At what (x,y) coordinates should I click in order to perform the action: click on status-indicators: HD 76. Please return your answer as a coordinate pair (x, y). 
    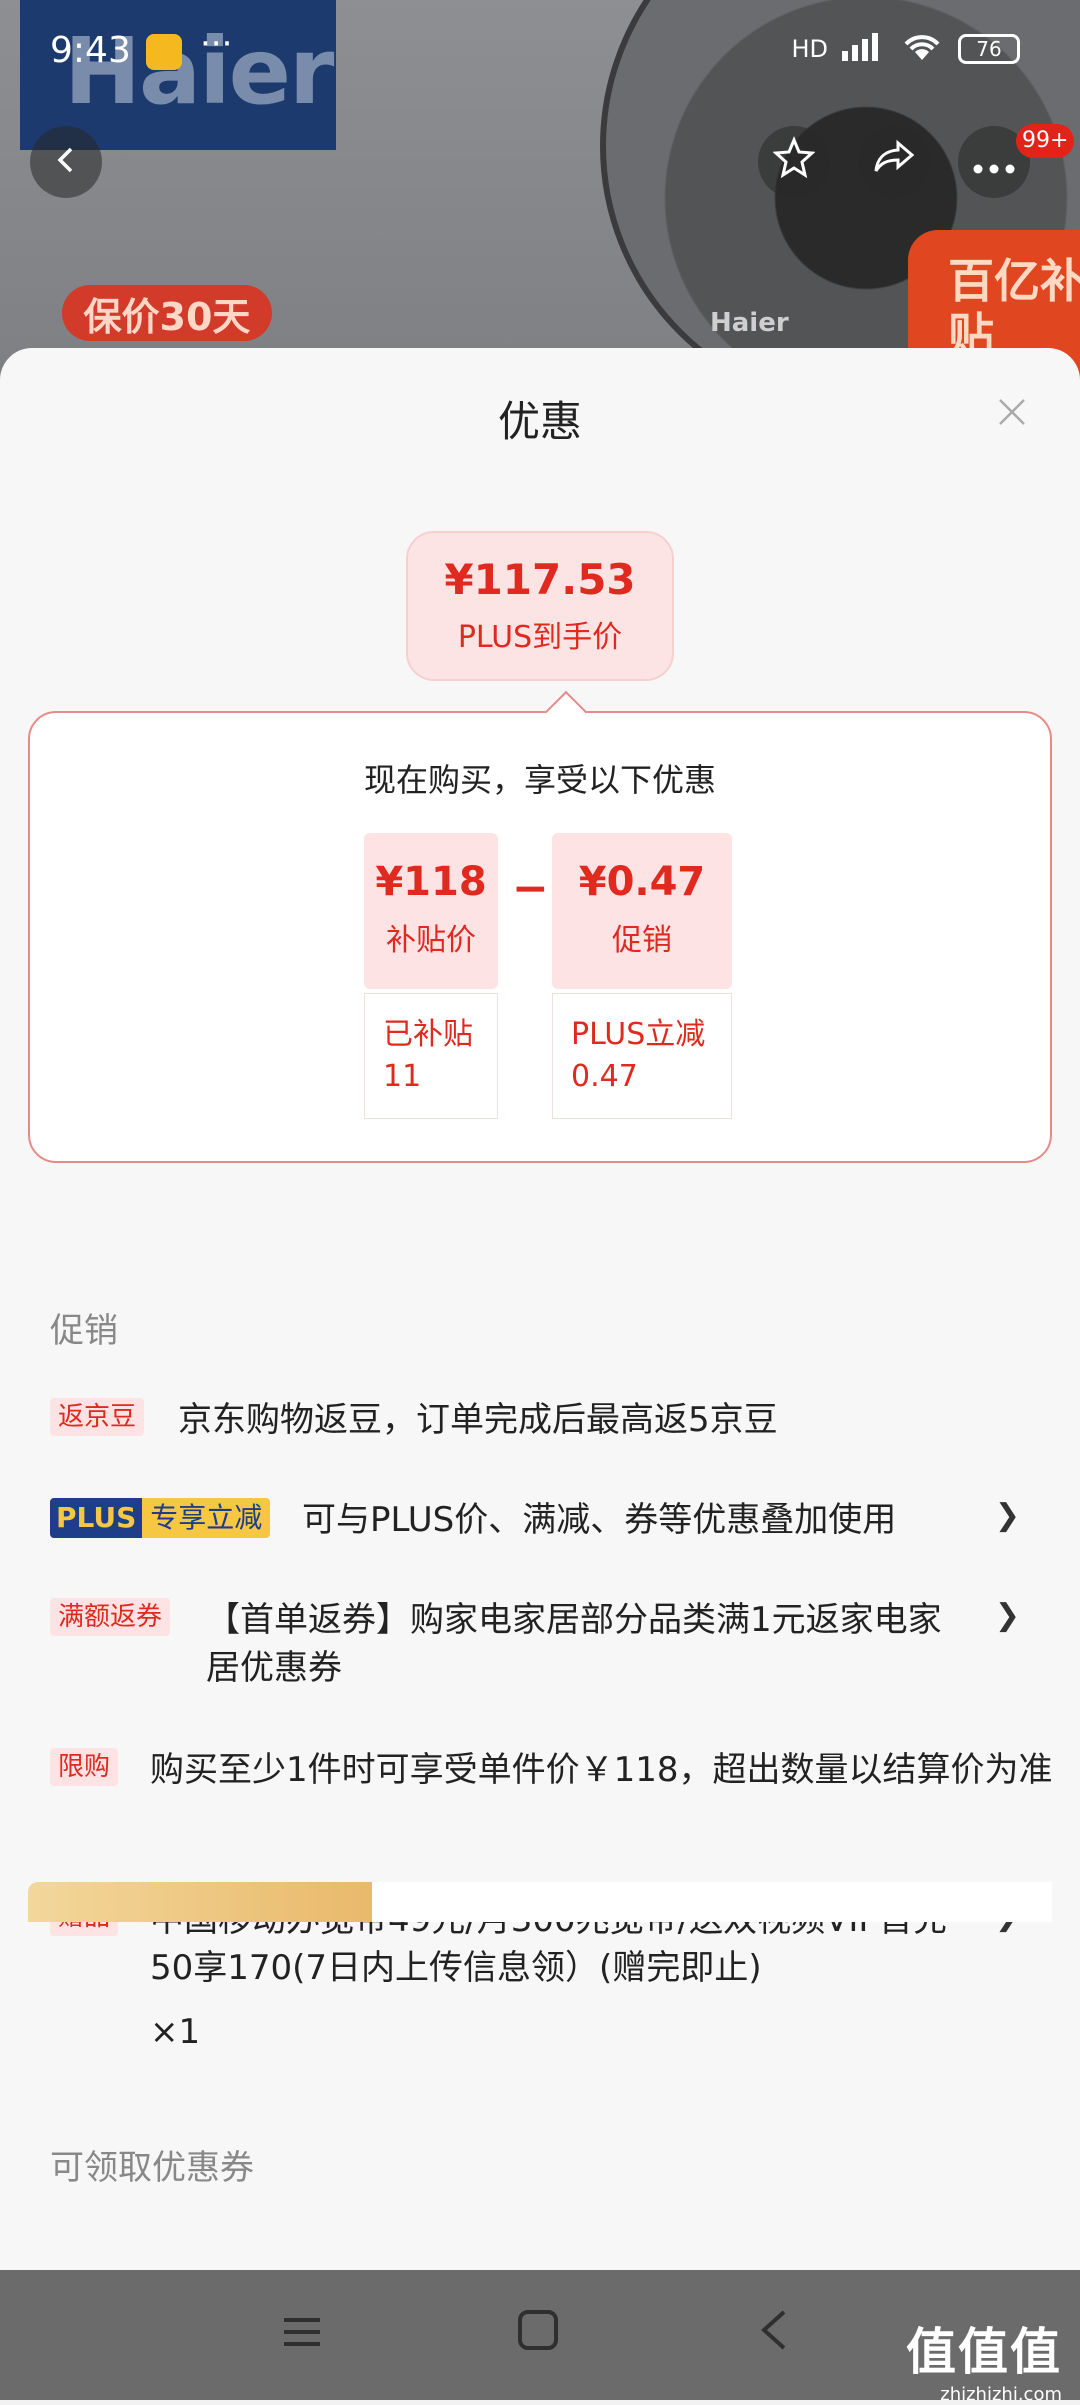
    Looking at the image, I should click on (905, 49).